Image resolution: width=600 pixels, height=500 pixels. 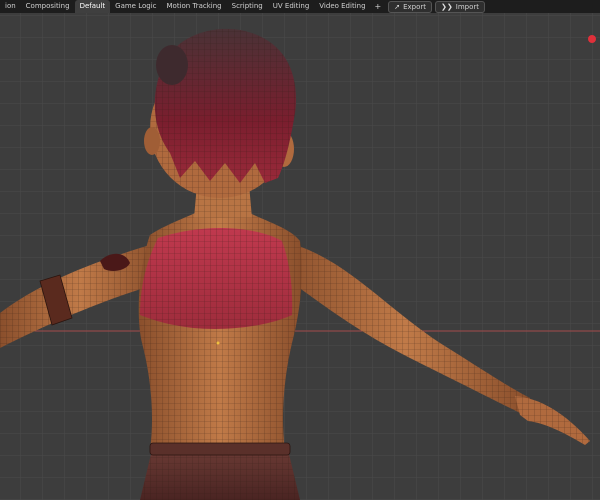 I want to click on hair-bun, so click(x=172, y=65).